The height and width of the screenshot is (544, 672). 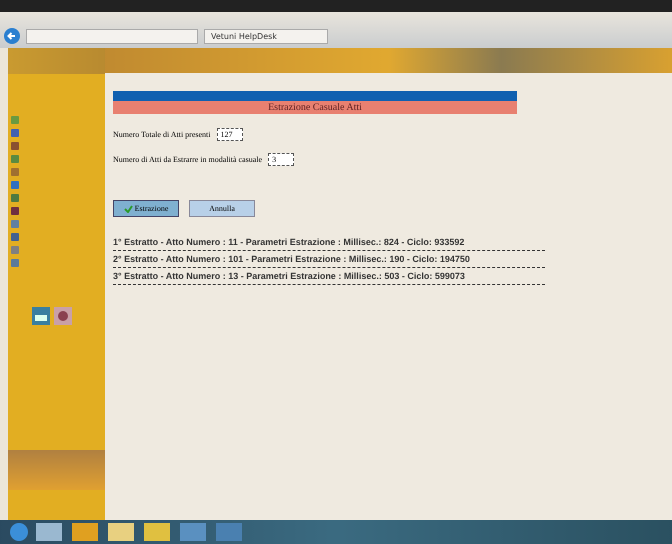 I want to click on browser-tab: Vetuni HelpDesk, so click(x=266, y=36).